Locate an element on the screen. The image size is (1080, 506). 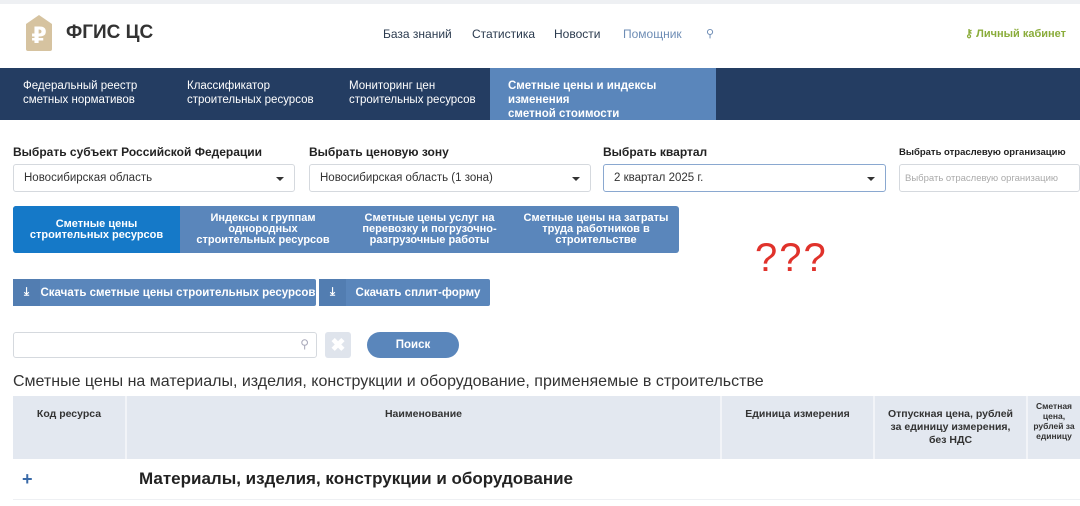
nav-knowledge-base: База знаний is located at coordinates (417, 34).